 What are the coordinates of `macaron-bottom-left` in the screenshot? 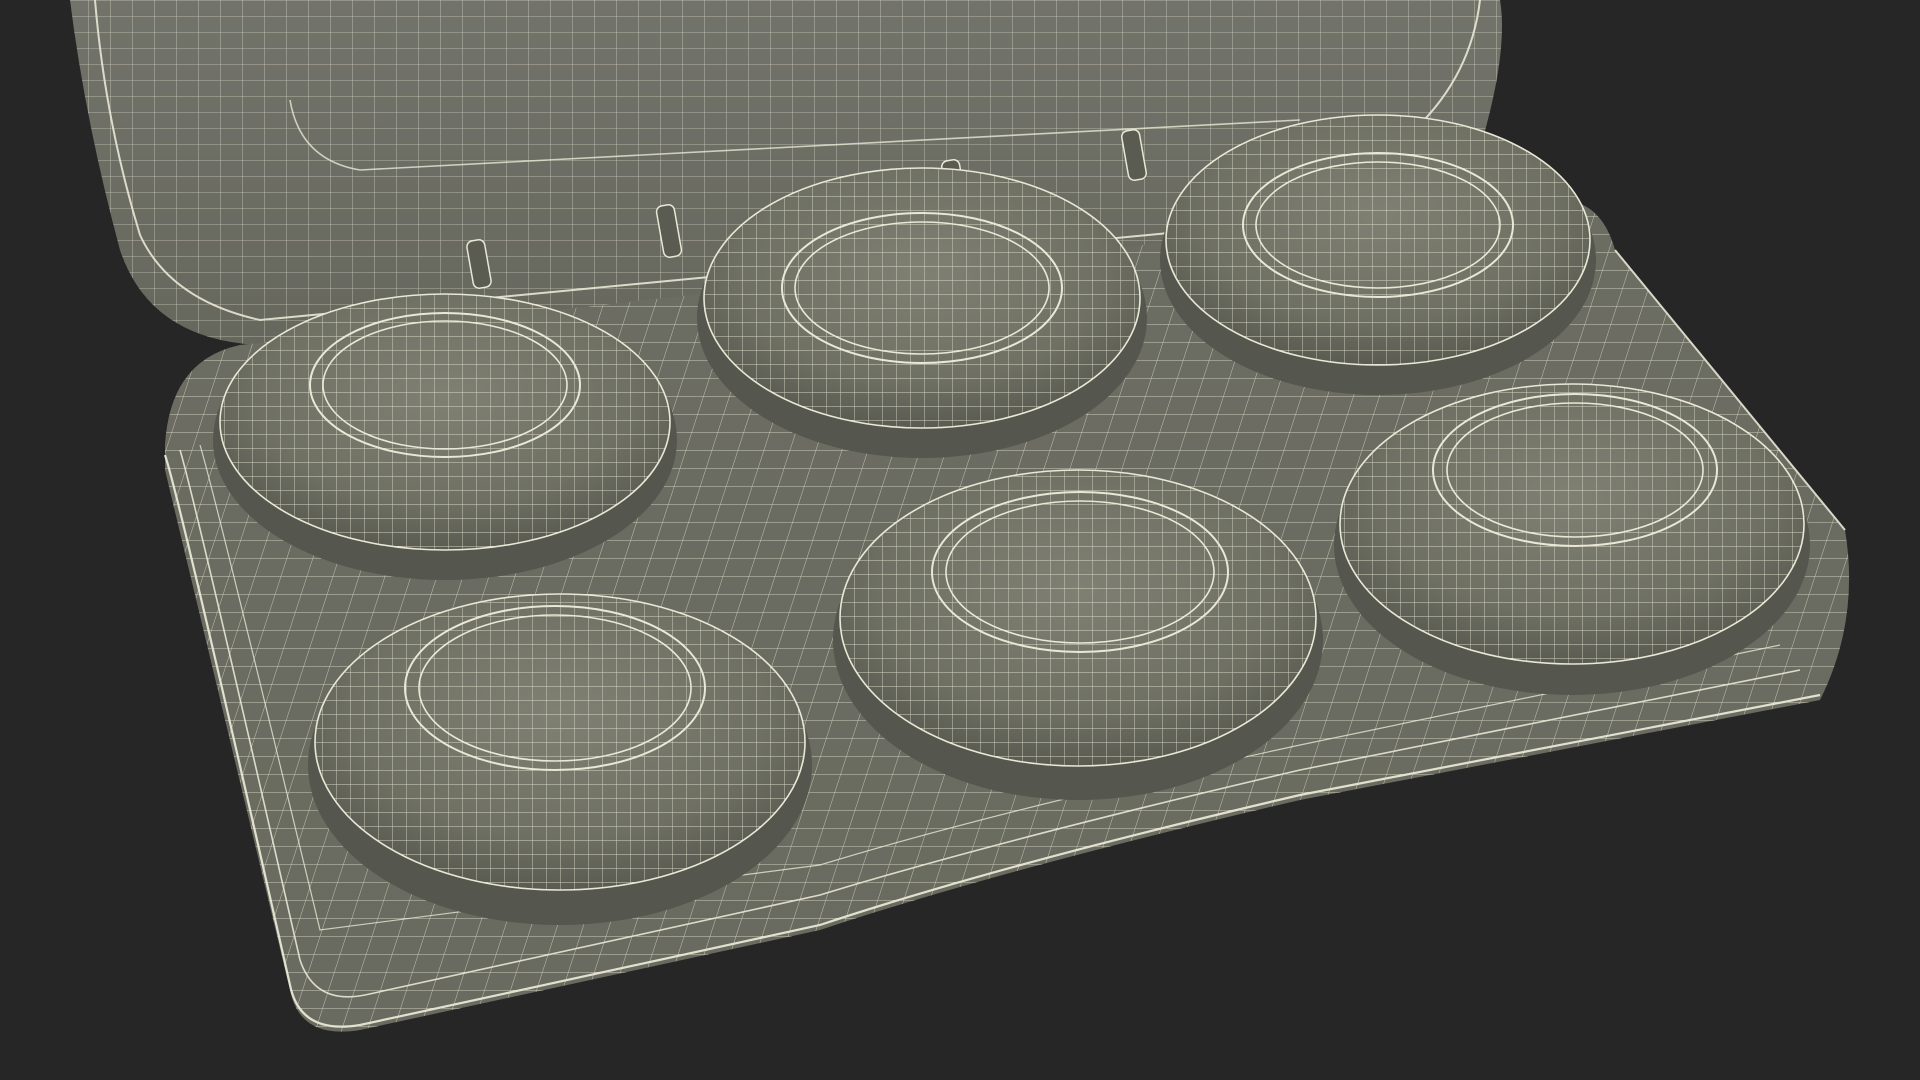 It's located at (560, 759).